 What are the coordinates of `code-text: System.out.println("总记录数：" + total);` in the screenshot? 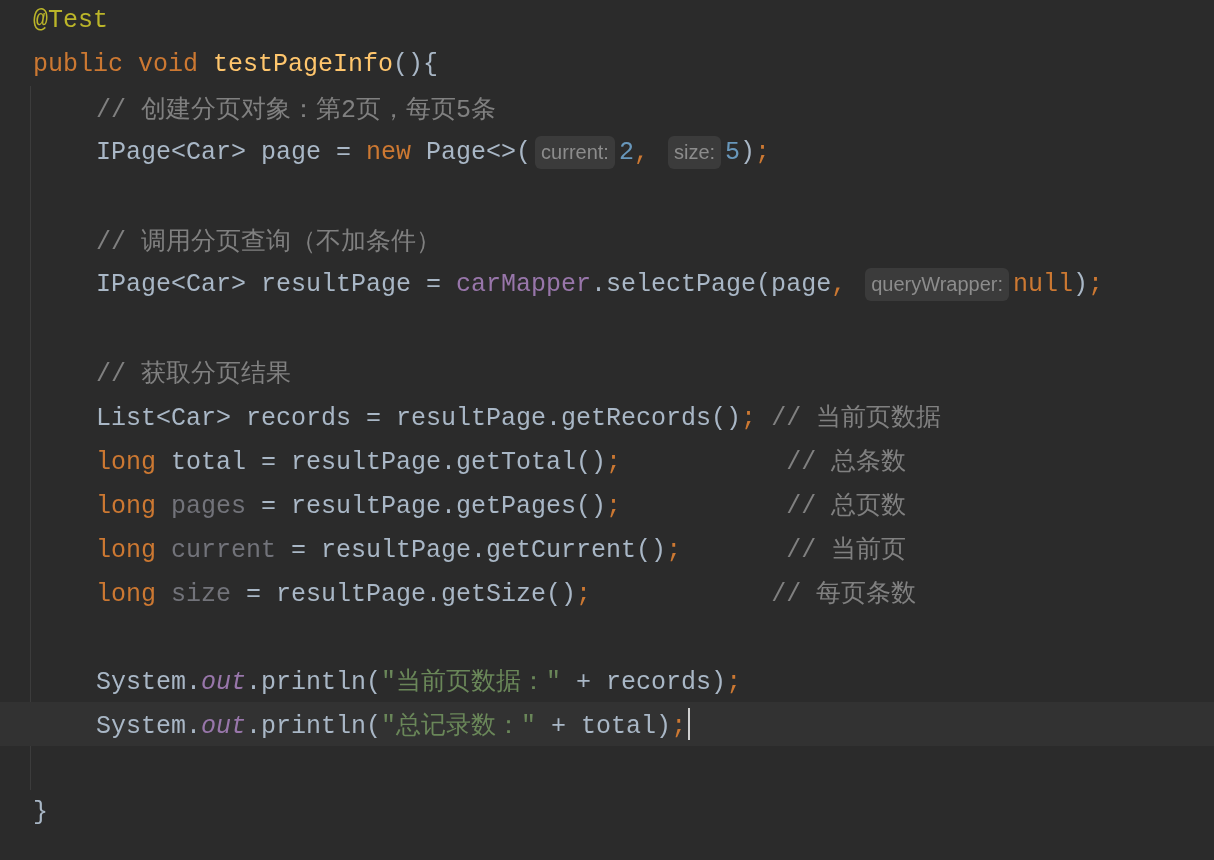 It's located at (391, 725).